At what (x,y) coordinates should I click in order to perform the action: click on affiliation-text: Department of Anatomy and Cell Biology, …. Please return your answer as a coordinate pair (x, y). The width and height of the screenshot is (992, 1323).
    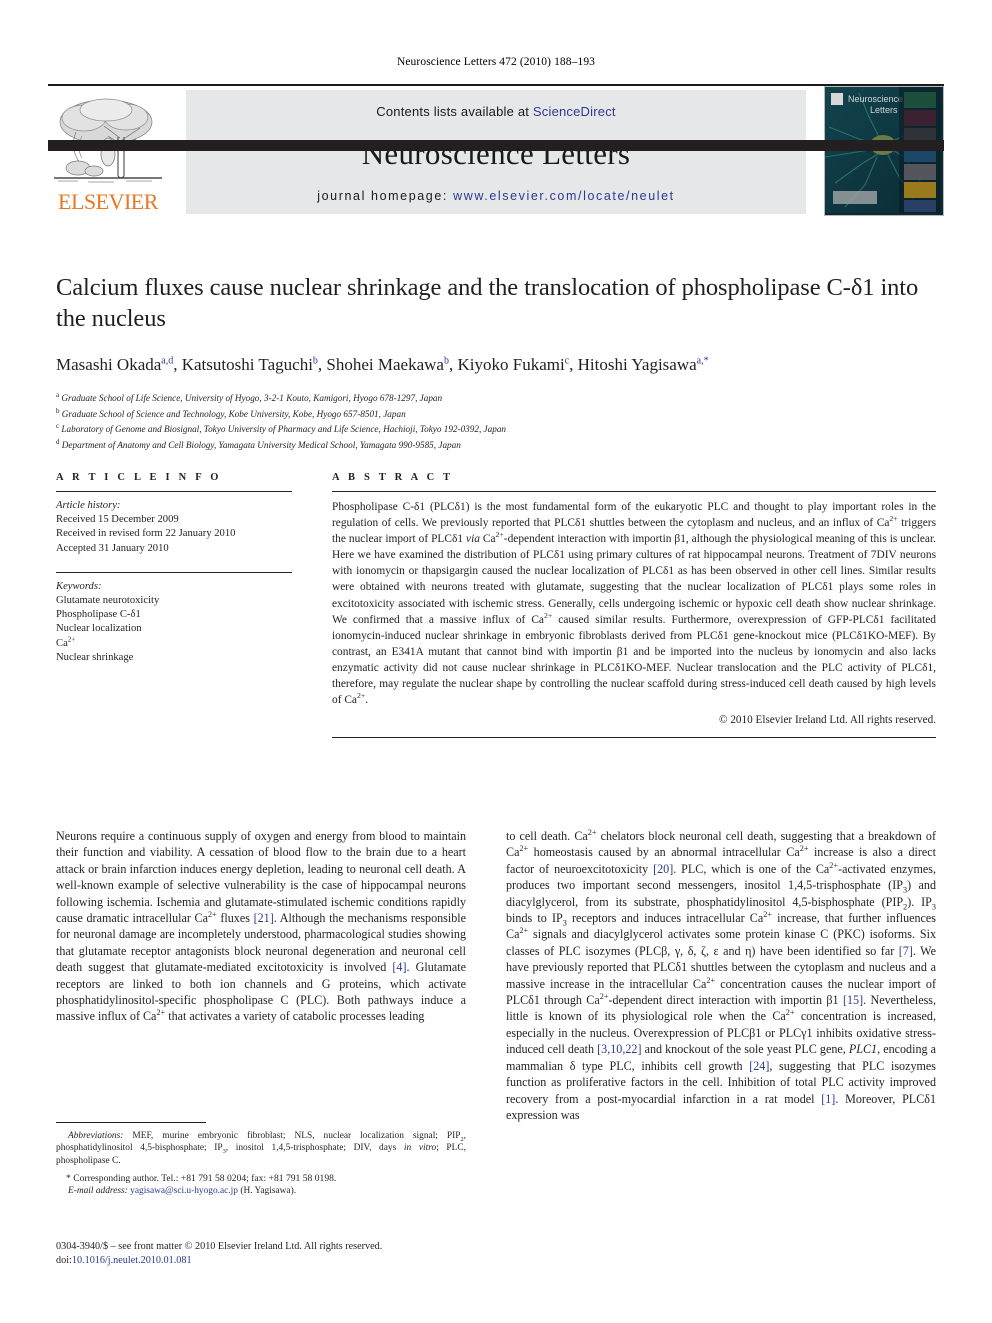
    Looking at the image, I should click on (261, 445).